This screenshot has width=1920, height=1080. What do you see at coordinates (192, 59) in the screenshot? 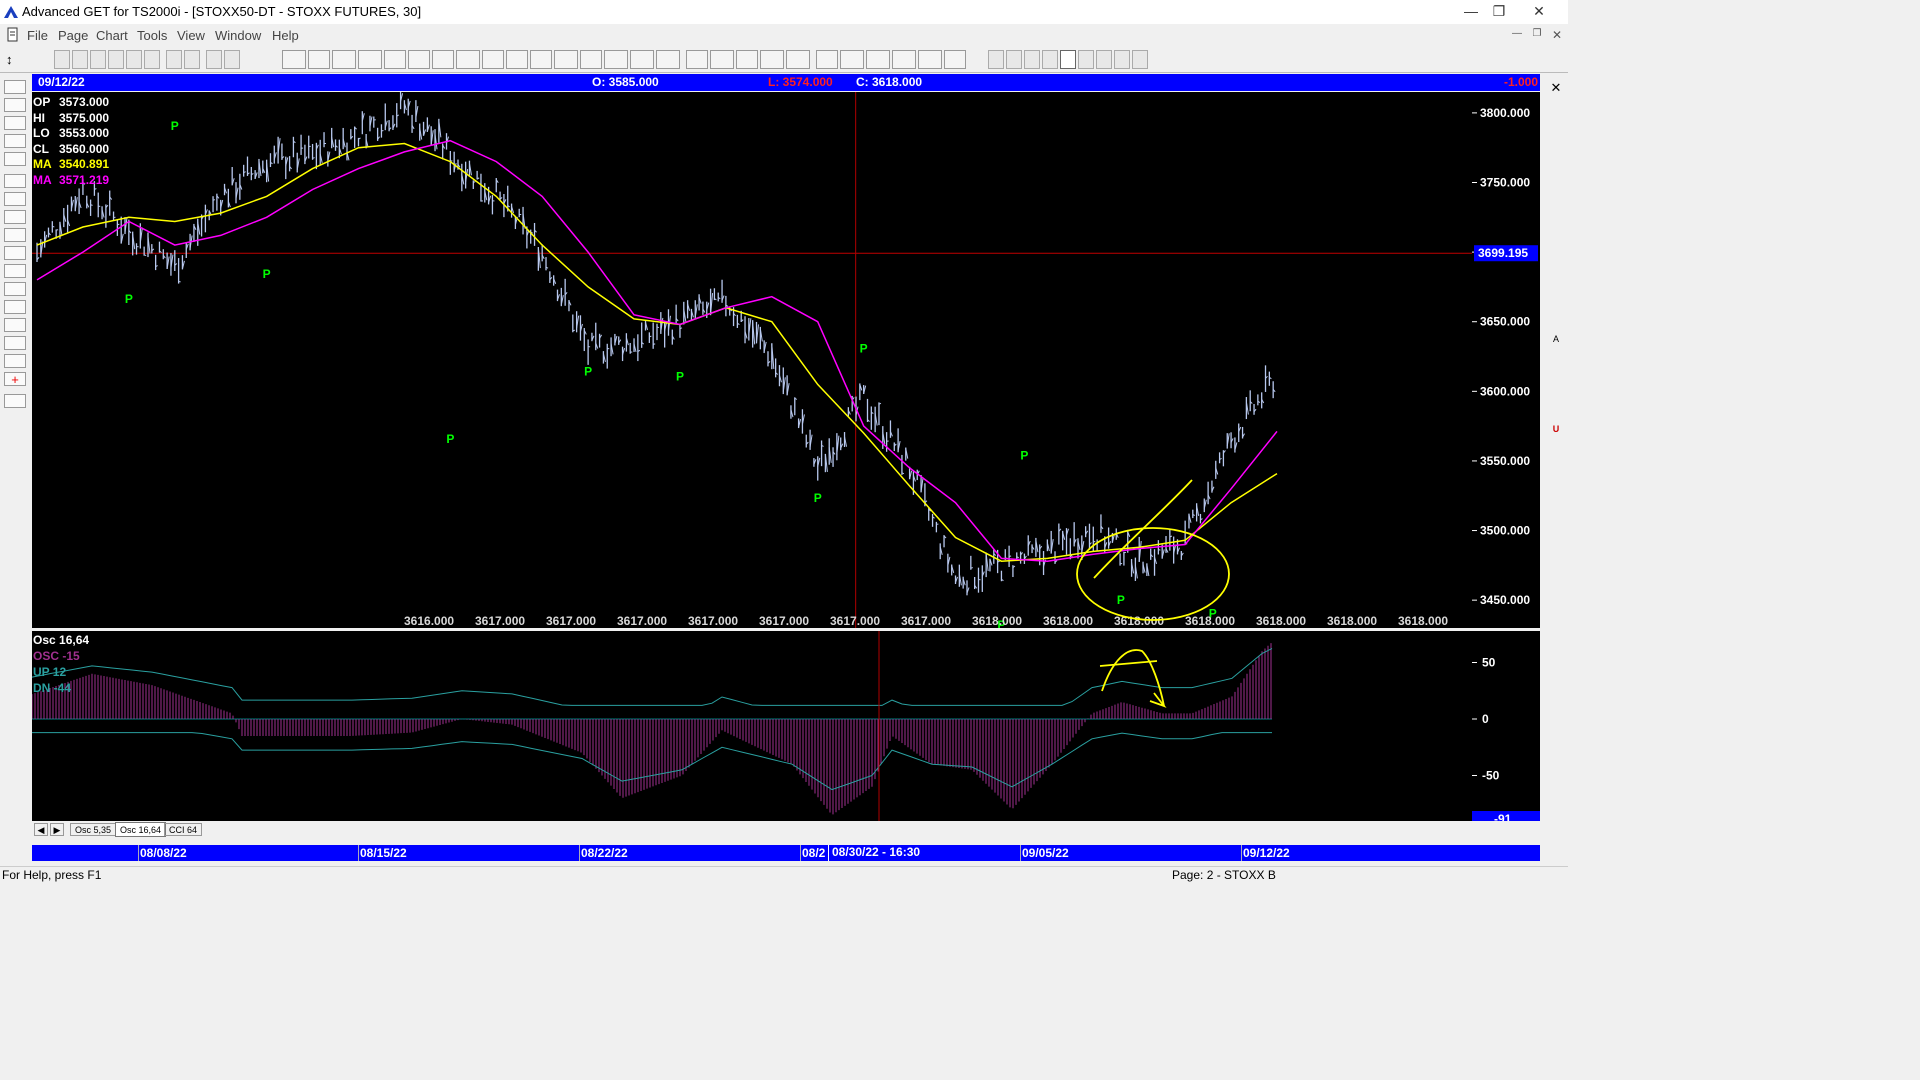
I see `print-icon` at bounding box center [192, 59].